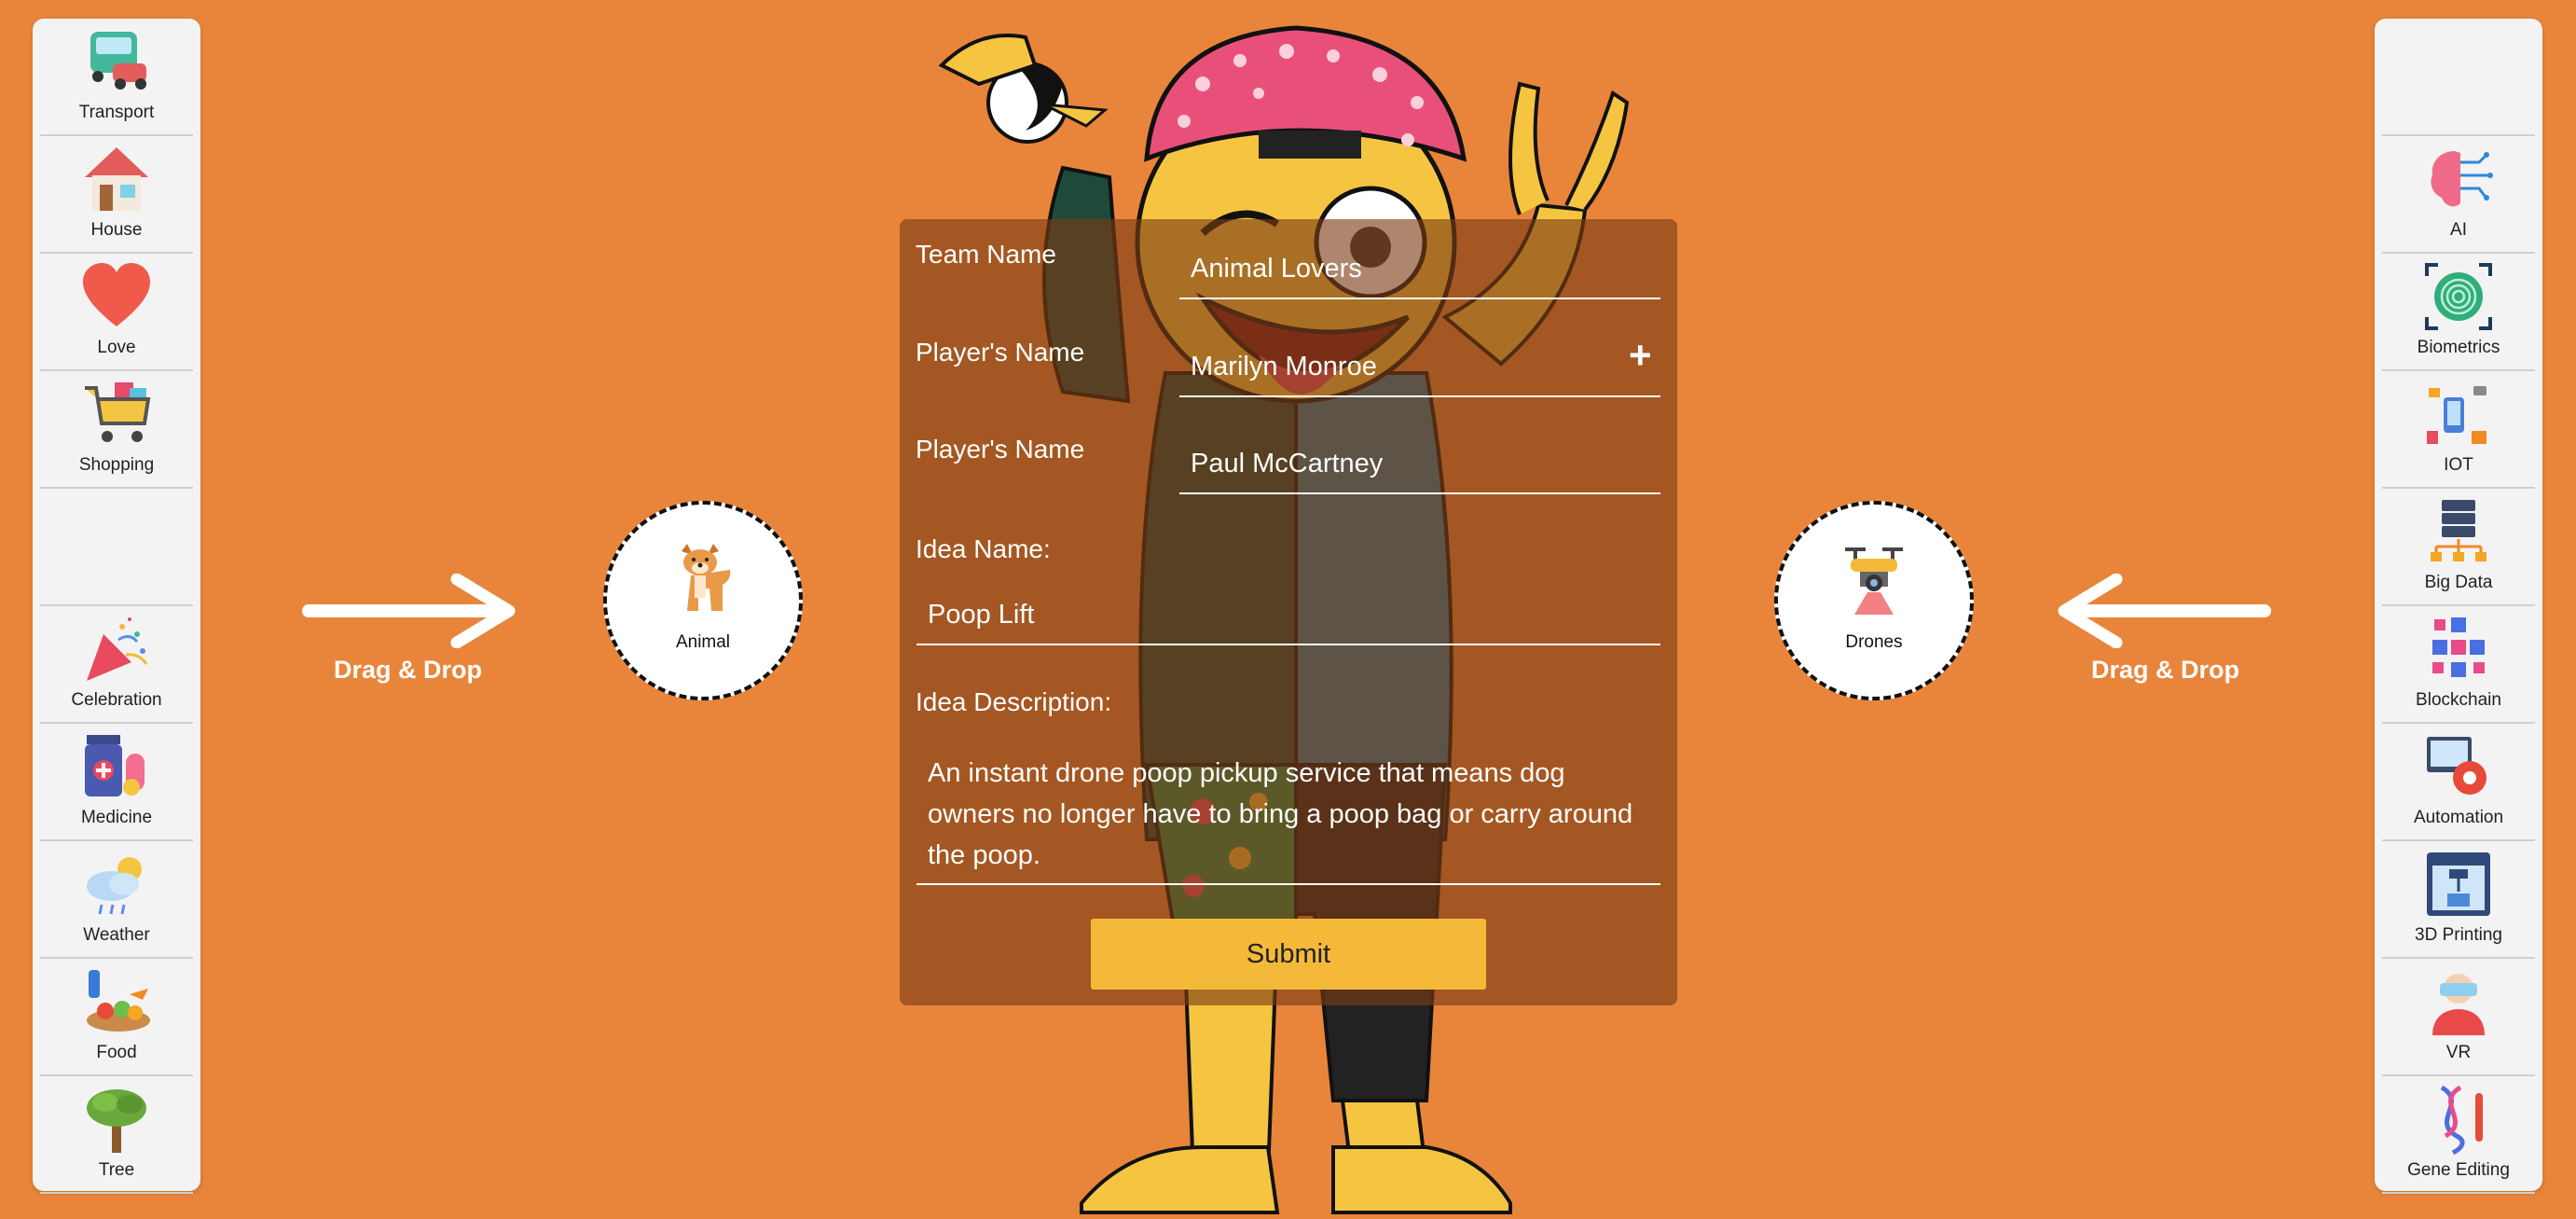 The image size is (2576, 1219). Describe the element at coordinates (1419, 464) in the screenshot. I see `player-name-input-2: Paul McCartney` at that location.